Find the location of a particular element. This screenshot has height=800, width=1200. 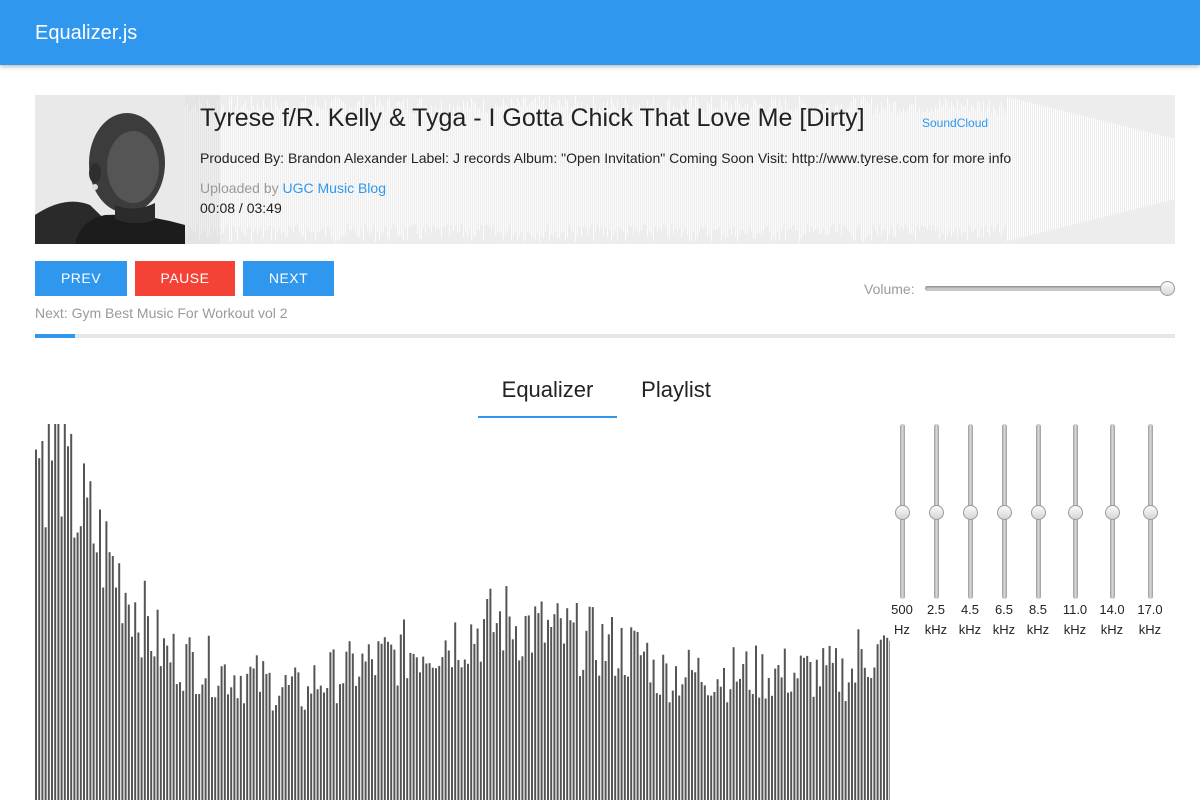

uploaded-by: Uploaded by UGC Music Blog is located at coordinates (293, 188).